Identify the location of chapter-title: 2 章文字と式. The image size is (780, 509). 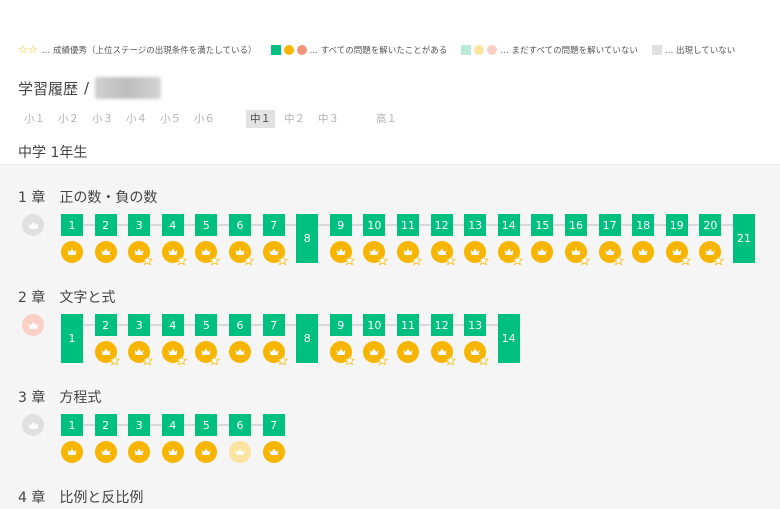
(66, 297).